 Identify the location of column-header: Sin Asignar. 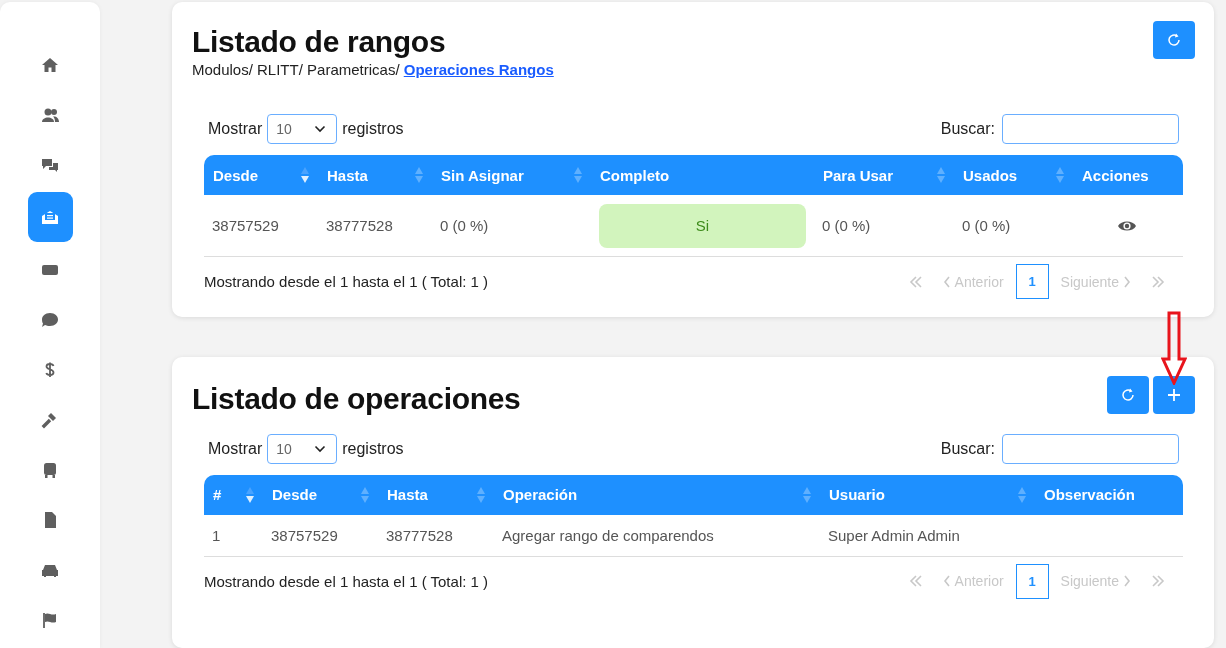
(482, 175).